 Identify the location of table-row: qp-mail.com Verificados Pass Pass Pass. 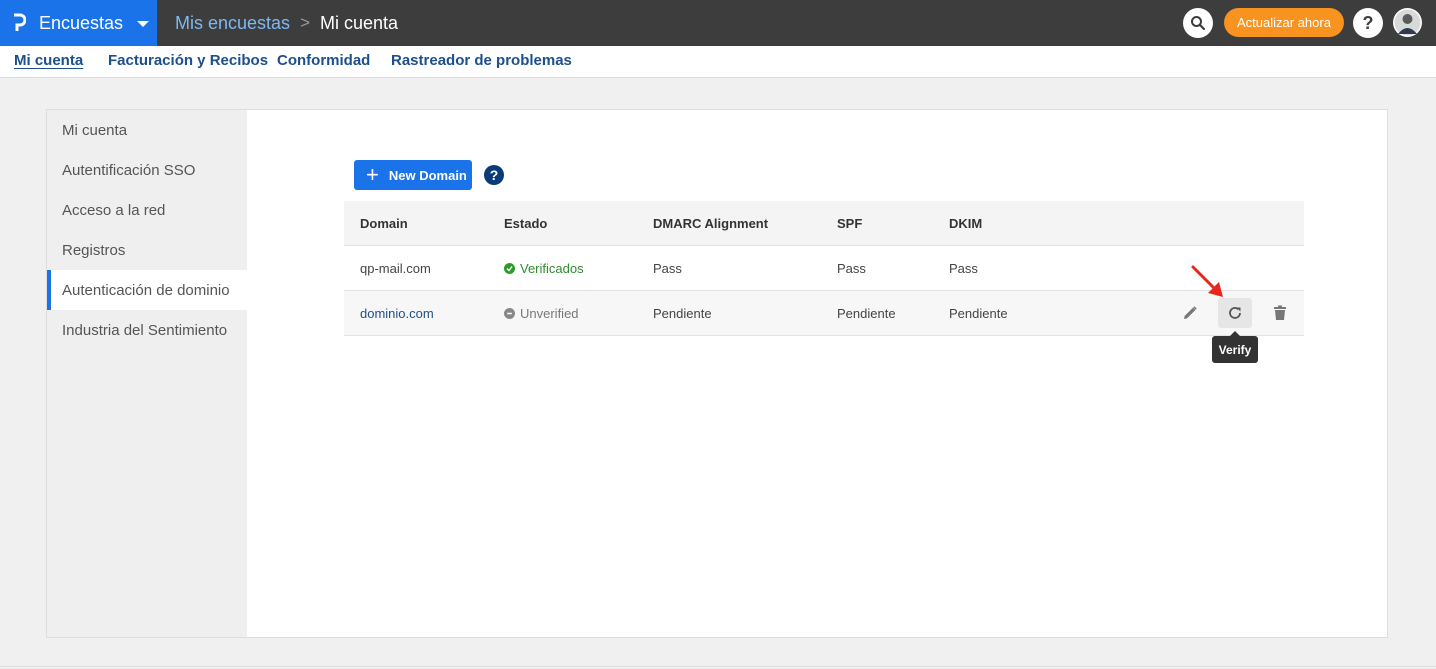
(824, 268).